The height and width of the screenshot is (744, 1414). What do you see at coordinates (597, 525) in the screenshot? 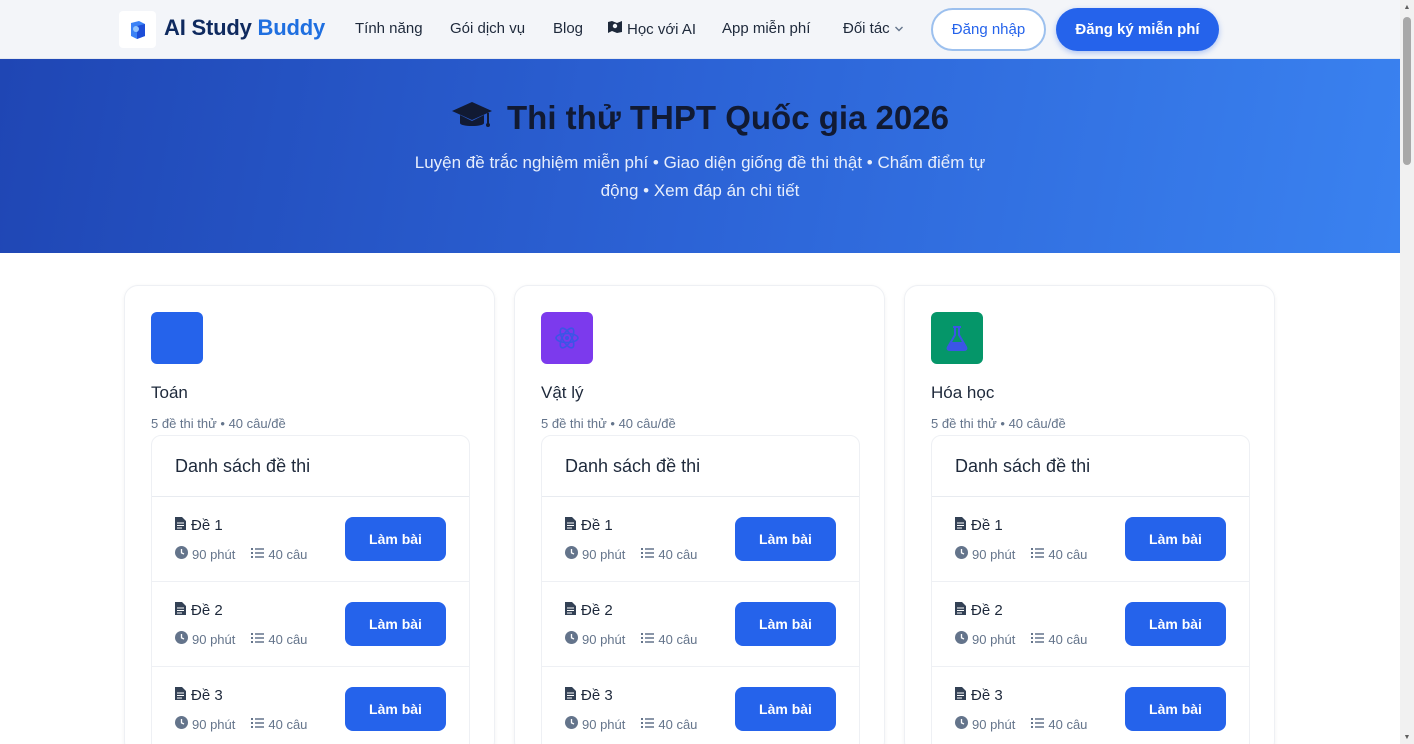
I see `exam-title-text: Đề 1` at bounding box center [597, 525].